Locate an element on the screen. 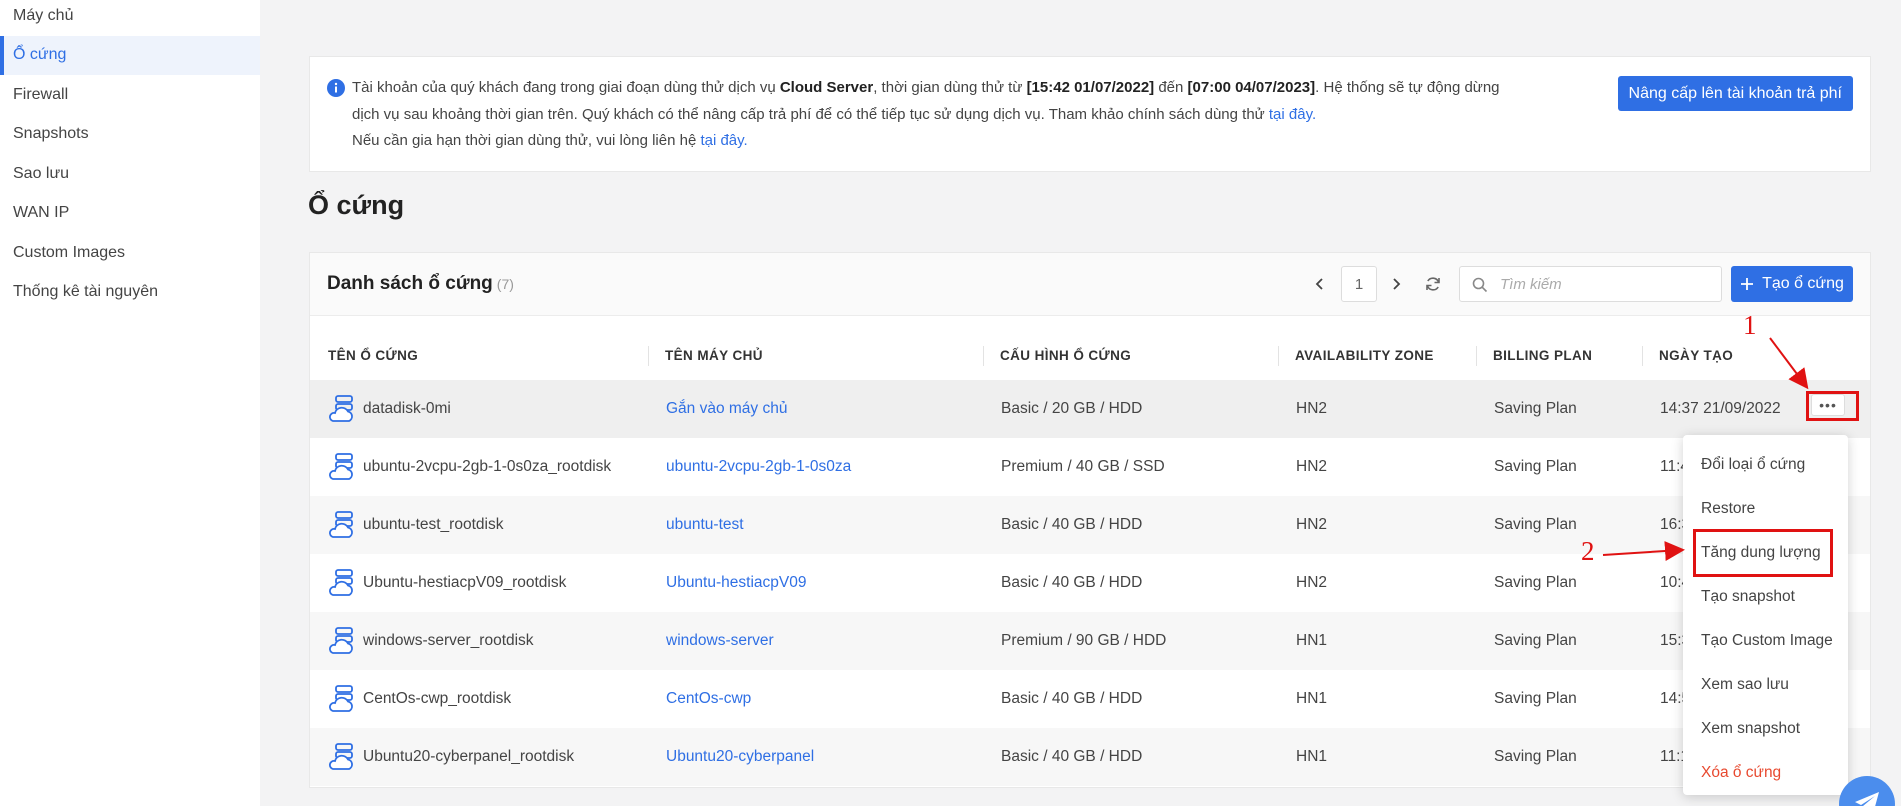 The image size is (1901, 806). card-title: Danh sách ổ cứng (7) is located at coordinates (420, 284).